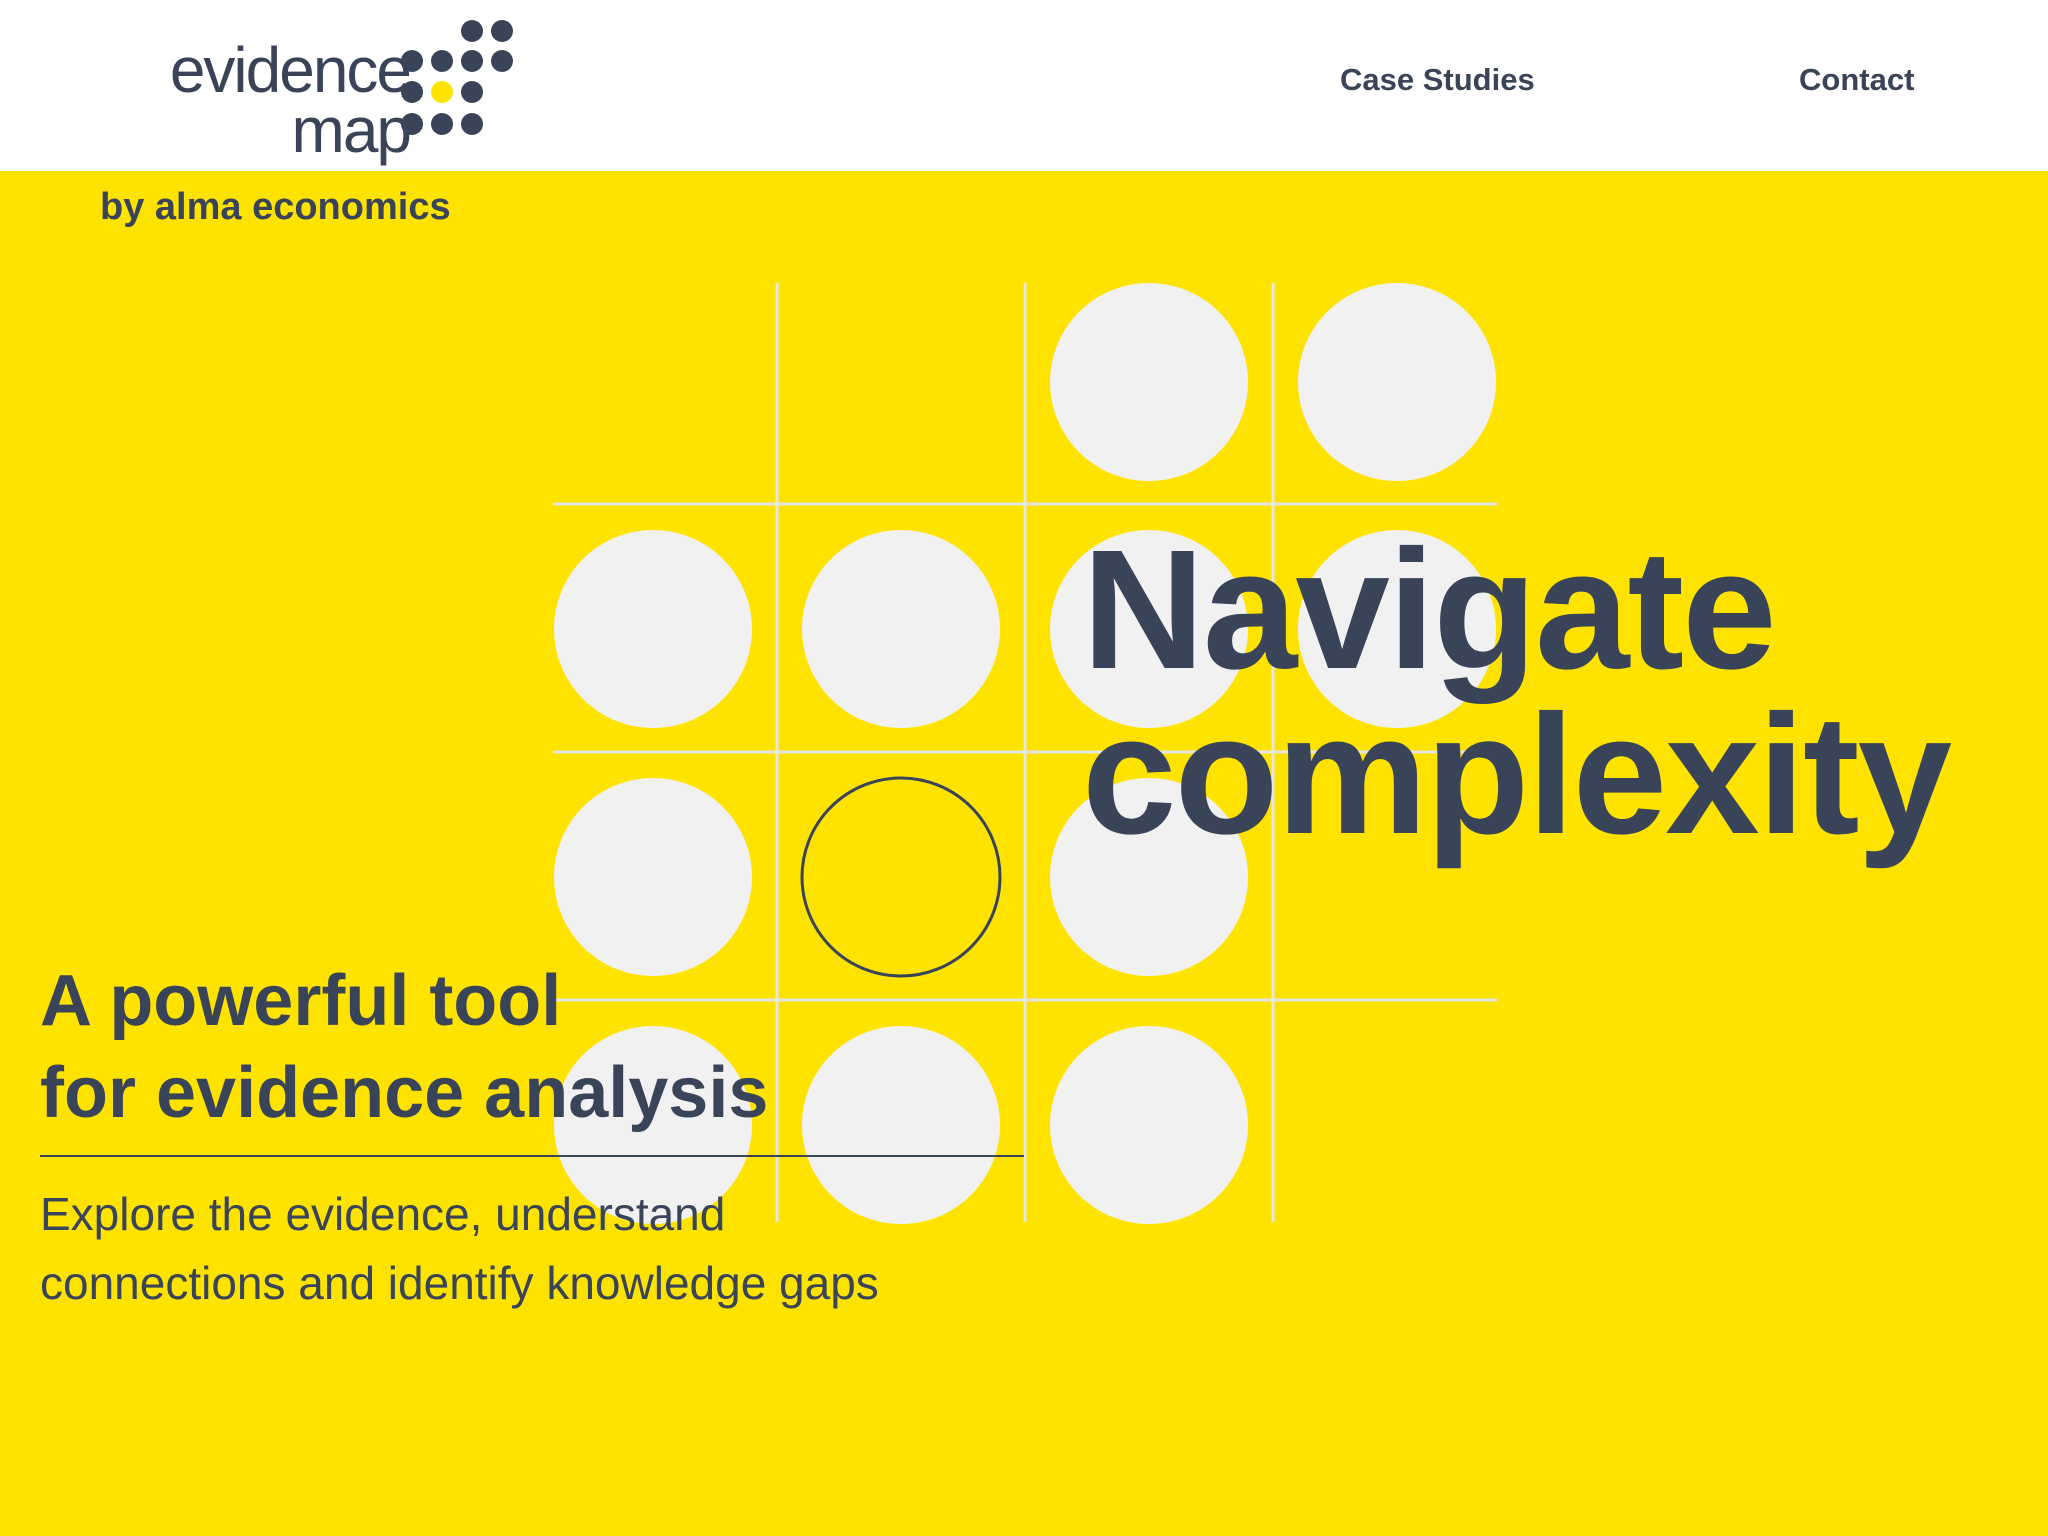  Describe the element at coordinates (532, 1156) in the screenshot. I see `hero-divider` at that location.